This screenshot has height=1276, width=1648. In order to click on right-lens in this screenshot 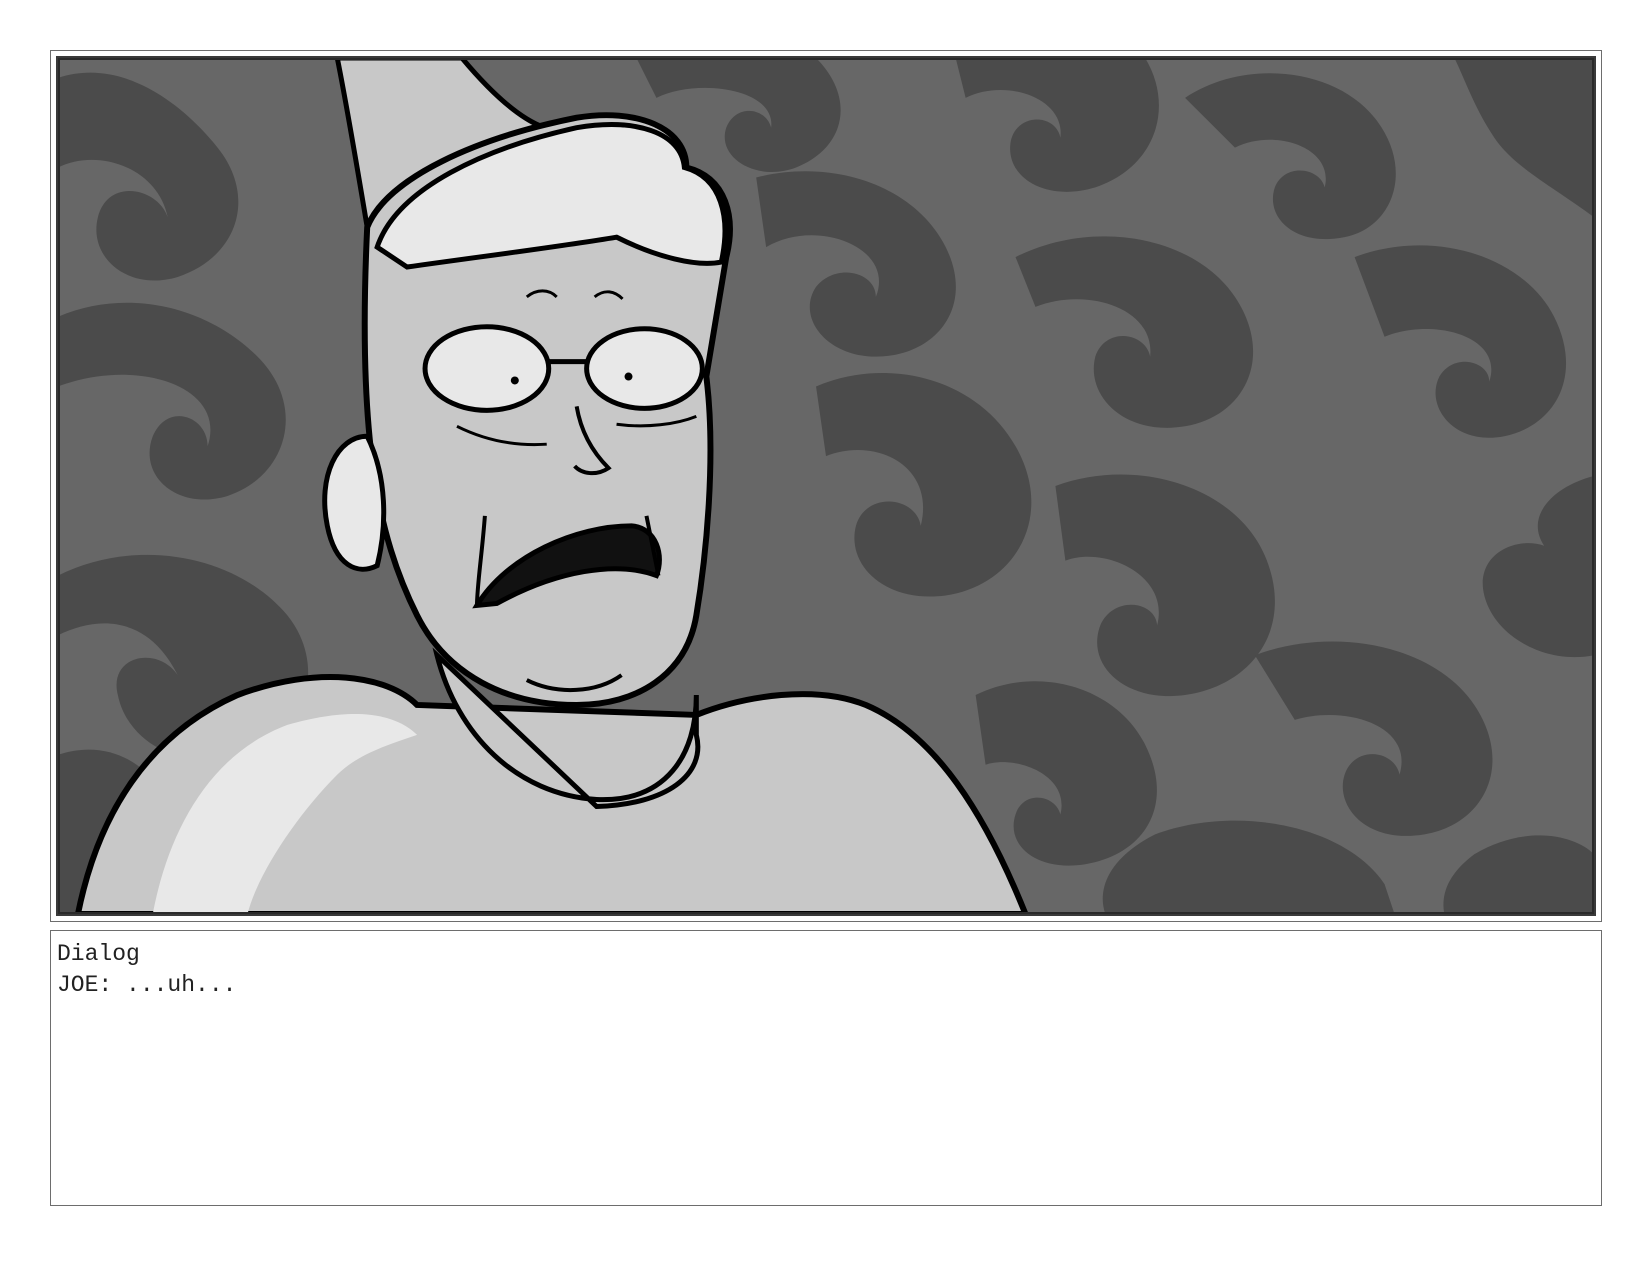, I will do `click(644, 368)`.